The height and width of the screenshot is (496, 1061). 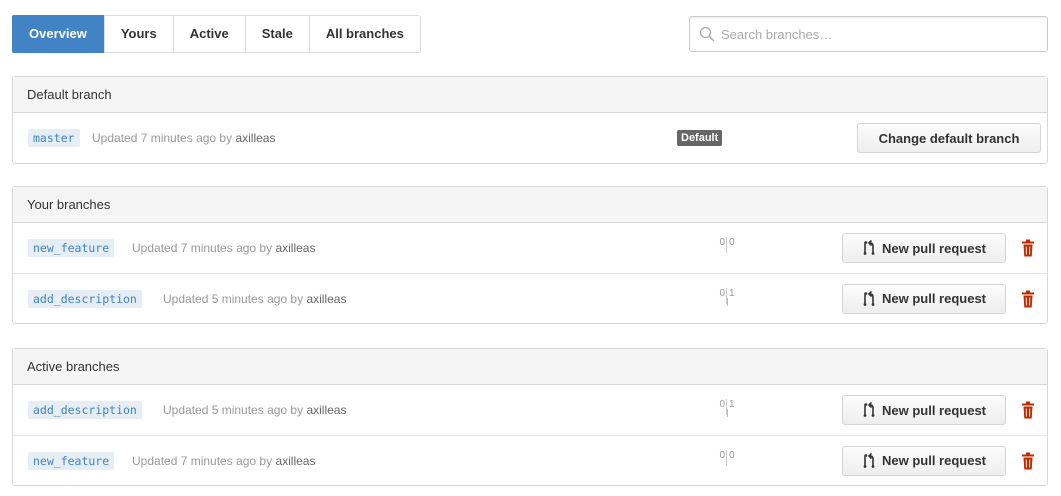 What do you see at coordinates (138, 34) in the screenshot?
I see `tab-yours: Yours` at bounding box center [138, 34].